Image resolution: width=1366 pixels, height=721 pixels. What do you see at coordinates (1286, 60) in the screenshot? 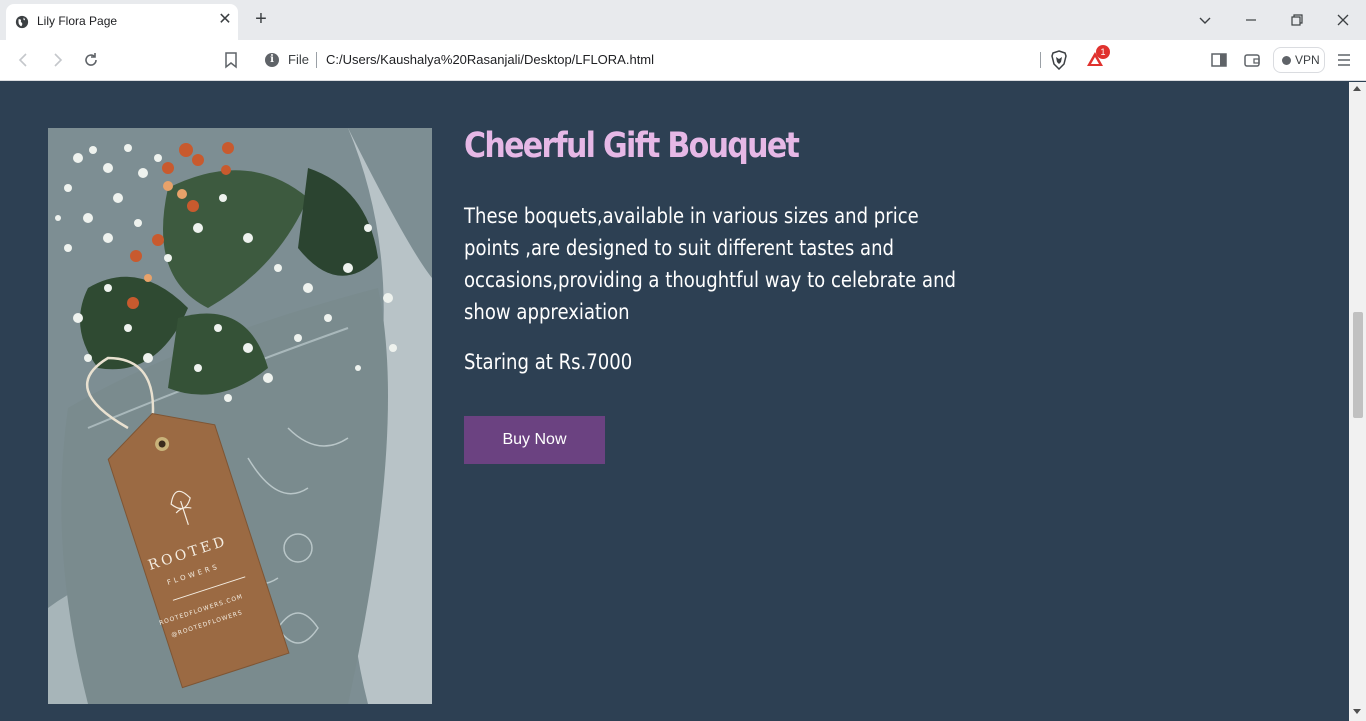
I see `vpn-status-icon` at bounding box center [1286, 60].